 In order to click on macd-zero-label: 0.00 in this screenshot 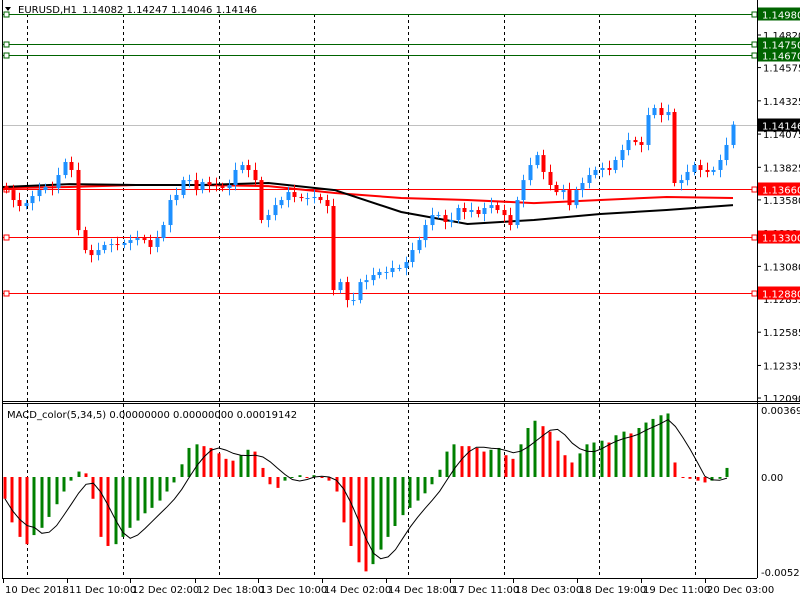, I will do `click(772, 478)`.